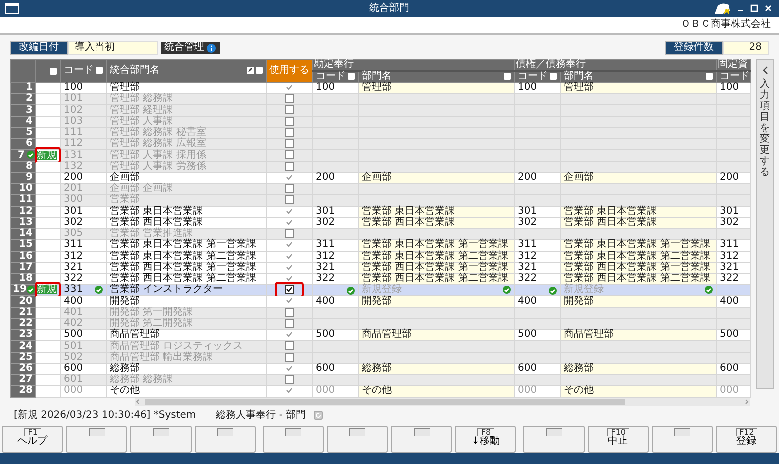  I want to click on function-key: F12 登録, so click(747, 439).